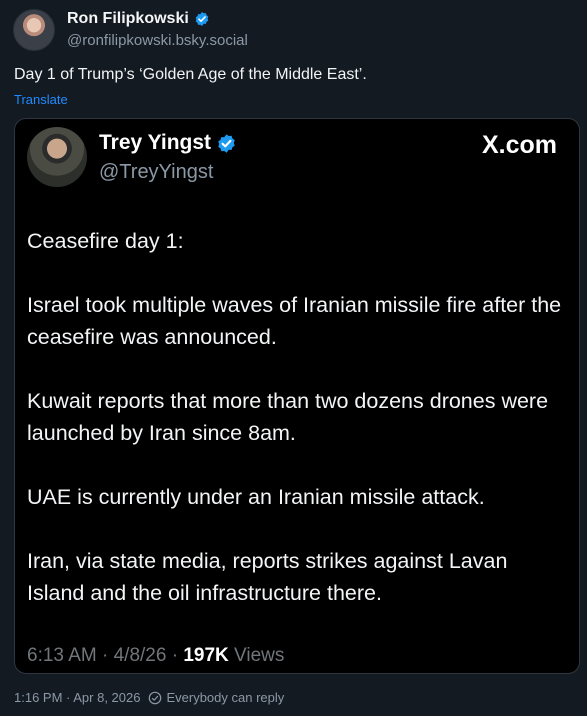 This screenshot has width=587, height=716. I want to click on reply-setting: Everybody can reply, so click(225, 697).